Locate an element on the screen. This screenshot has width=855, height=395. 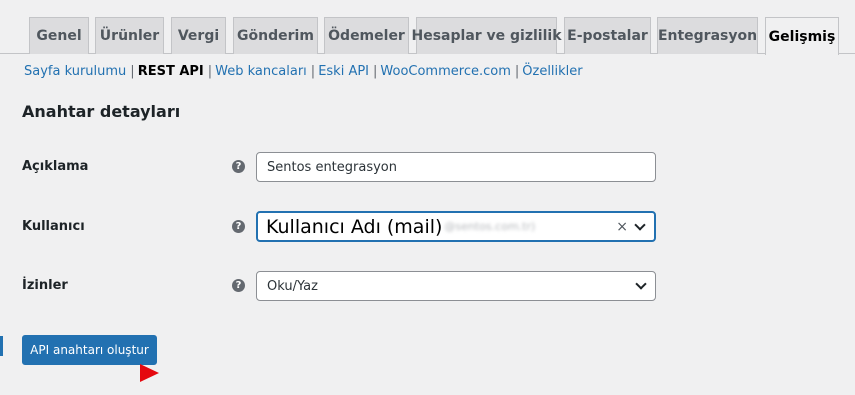
user-select: Kullanıcı Adı (mail) @sentos.com.tr) × is located at coordinates (456, 226).